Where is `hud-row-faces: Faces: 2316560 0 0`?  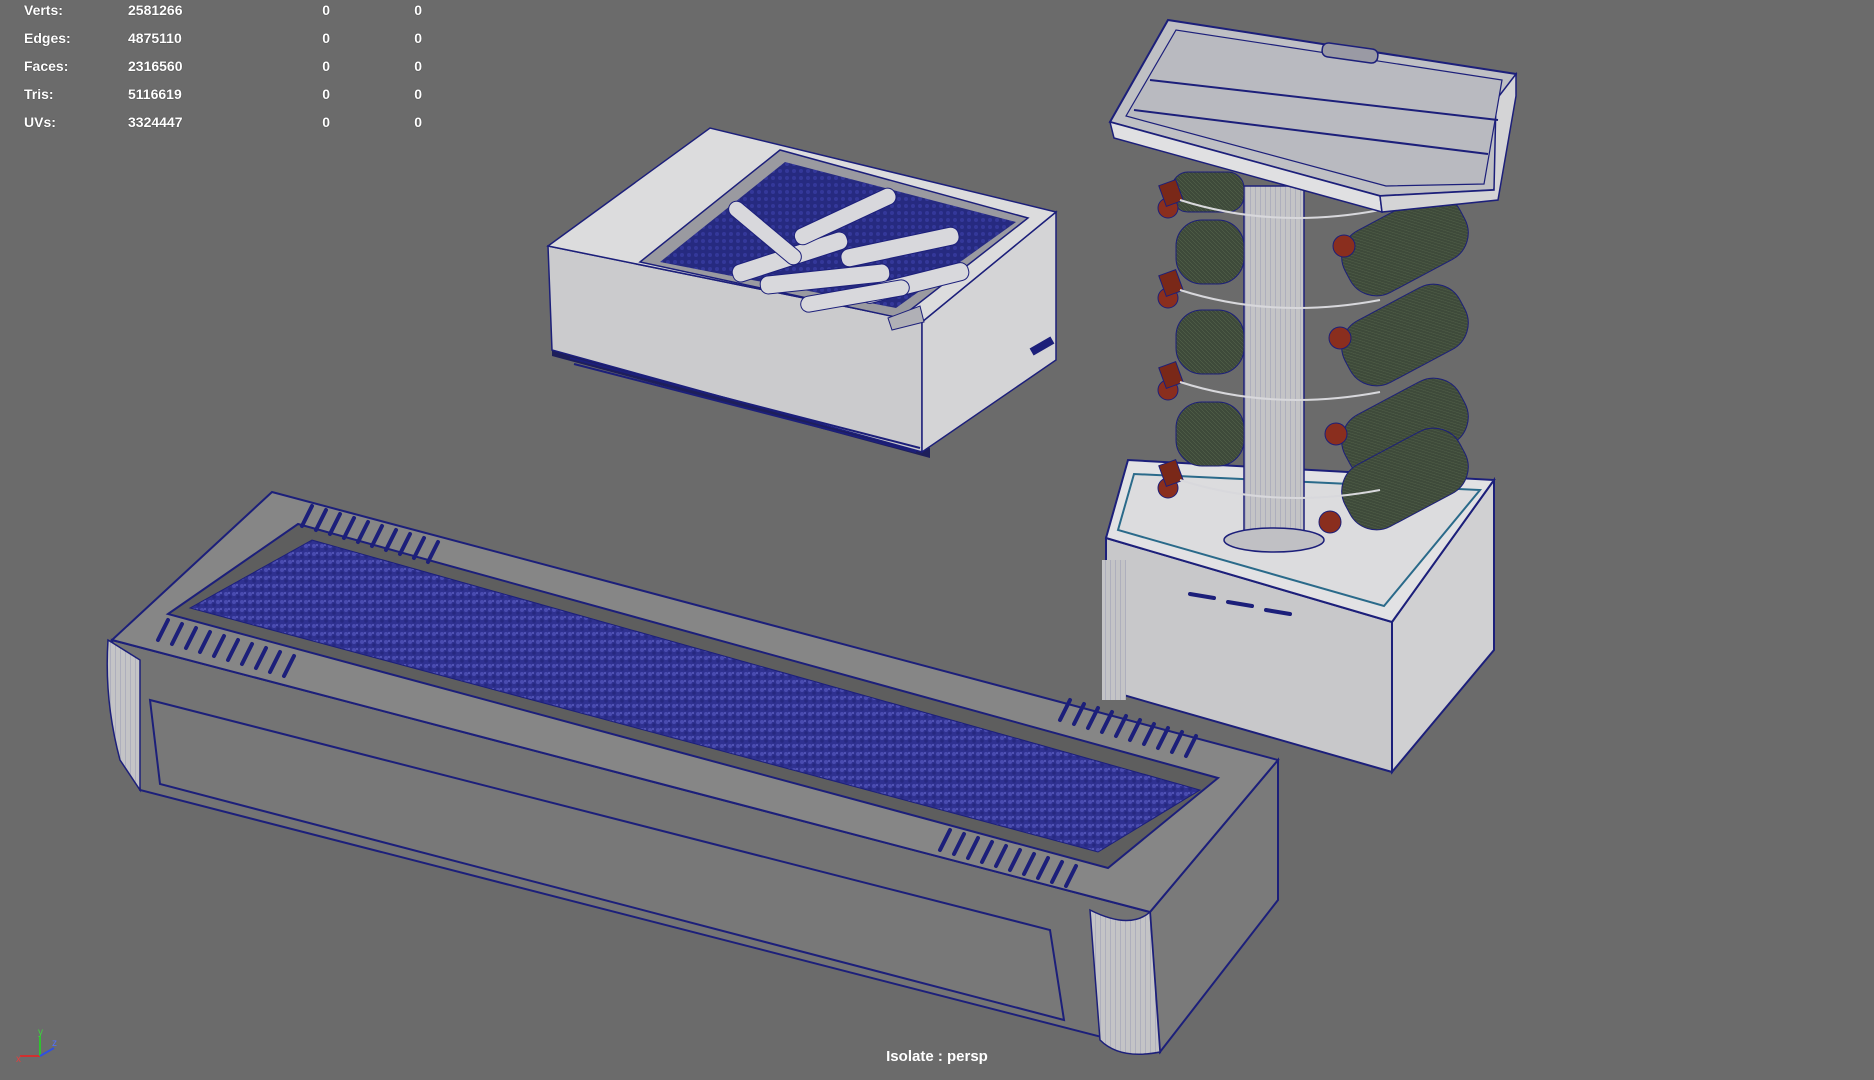 hud-row-faces: Faces: 2316560 0 0 is located at coordinates (223, 66).